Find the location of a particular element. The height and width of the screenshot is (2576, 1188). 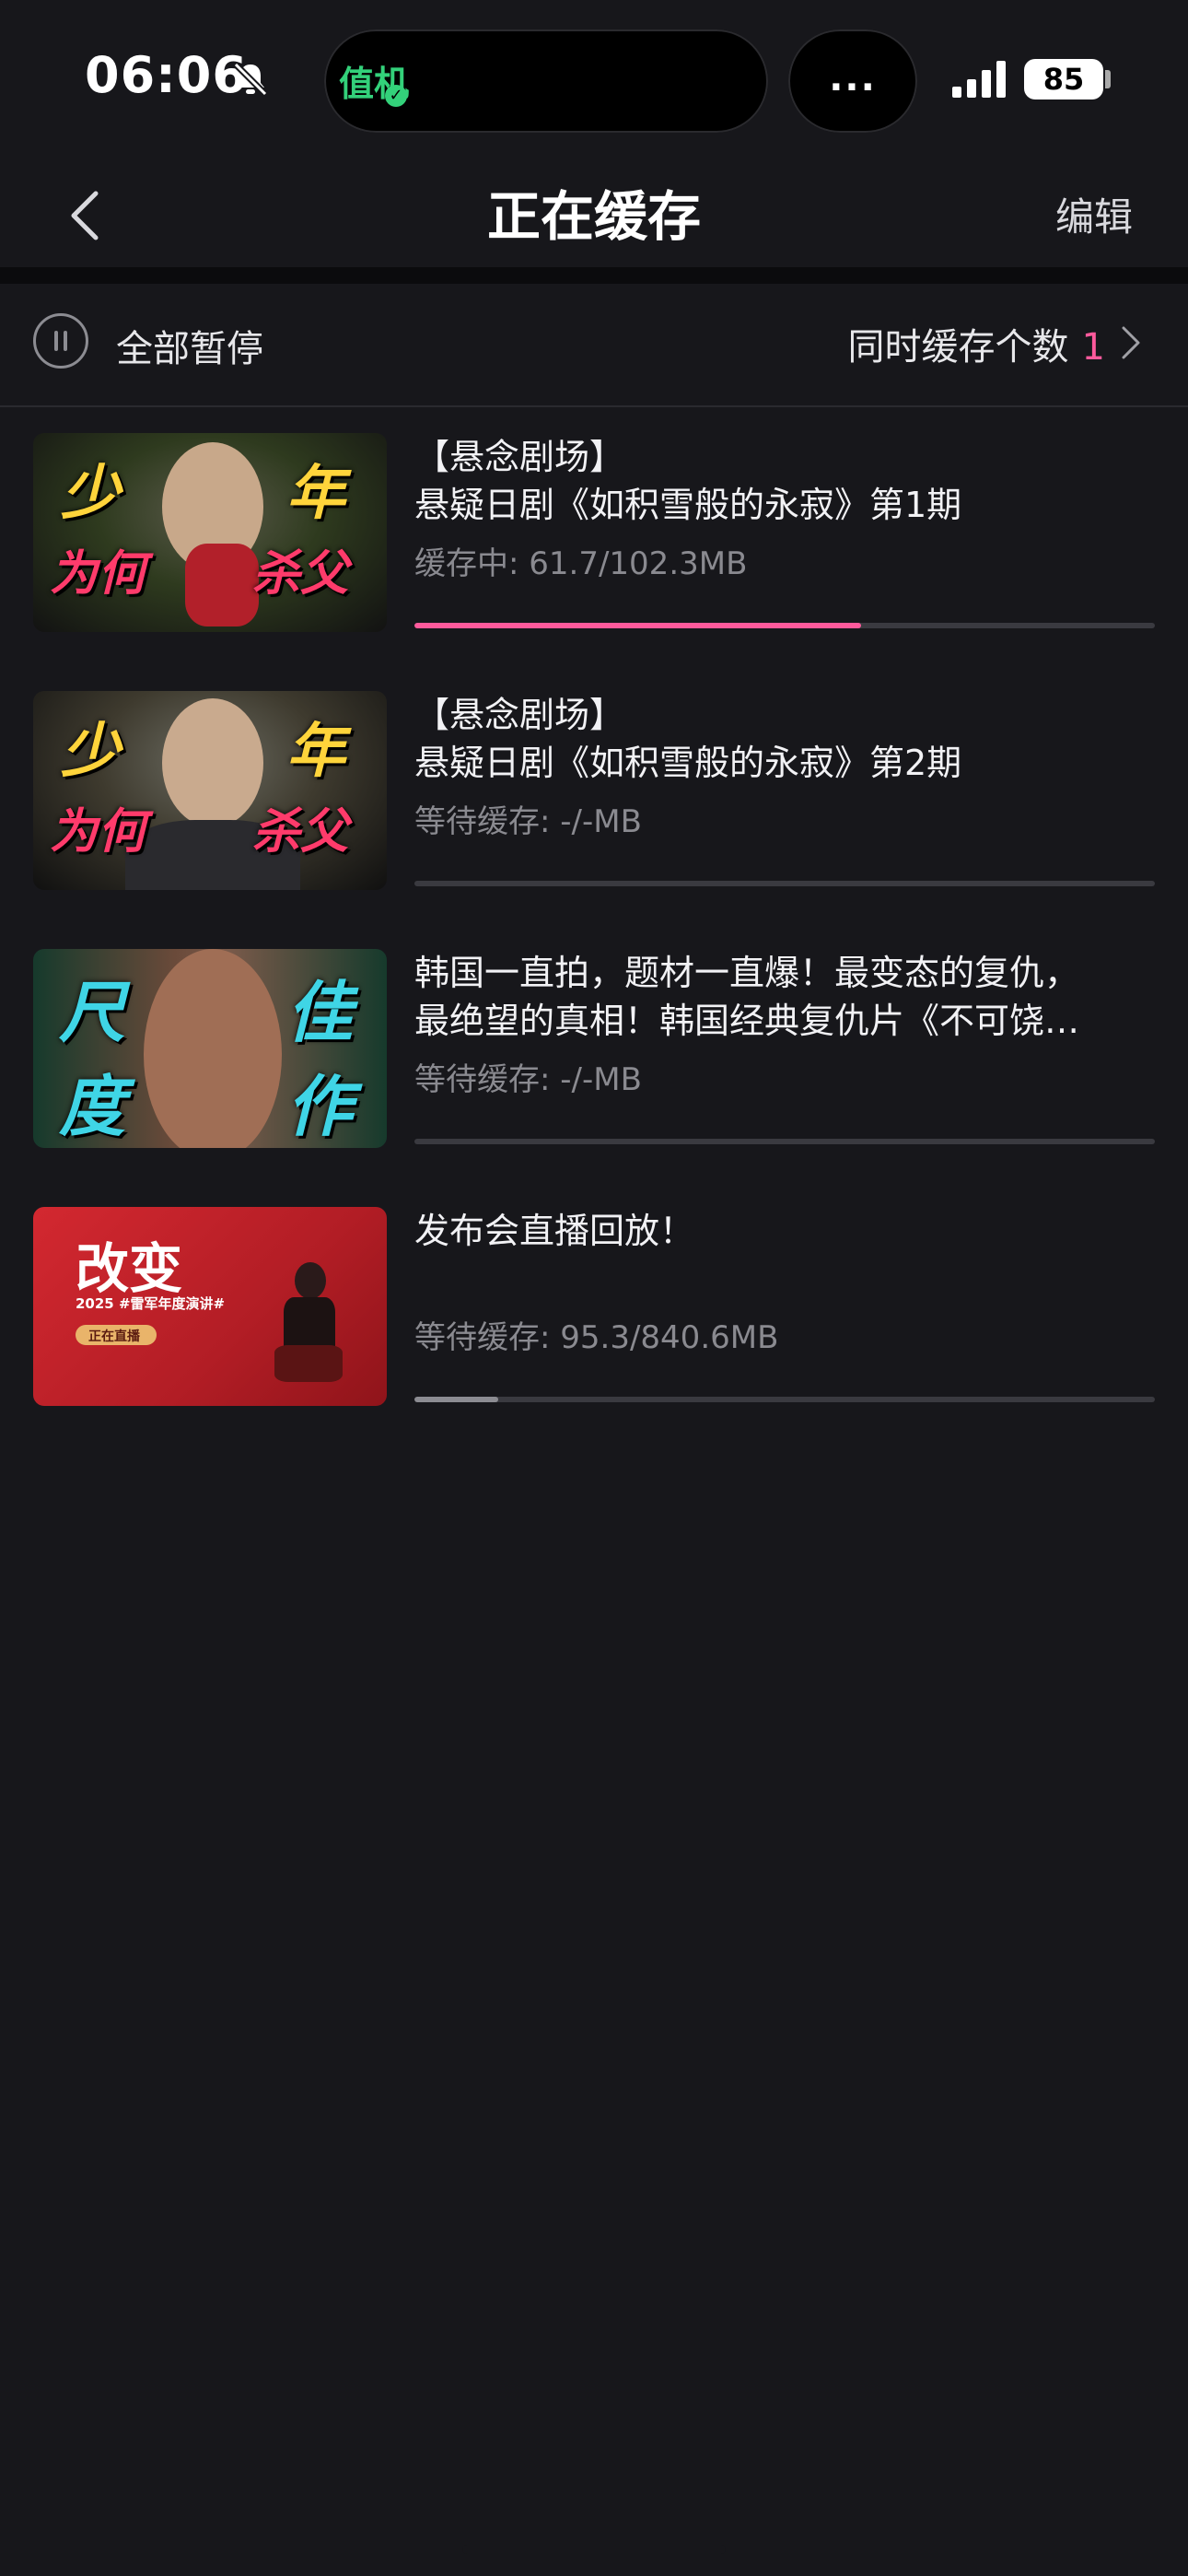

chevron-right-icon is located at coordinates (1131, 342).